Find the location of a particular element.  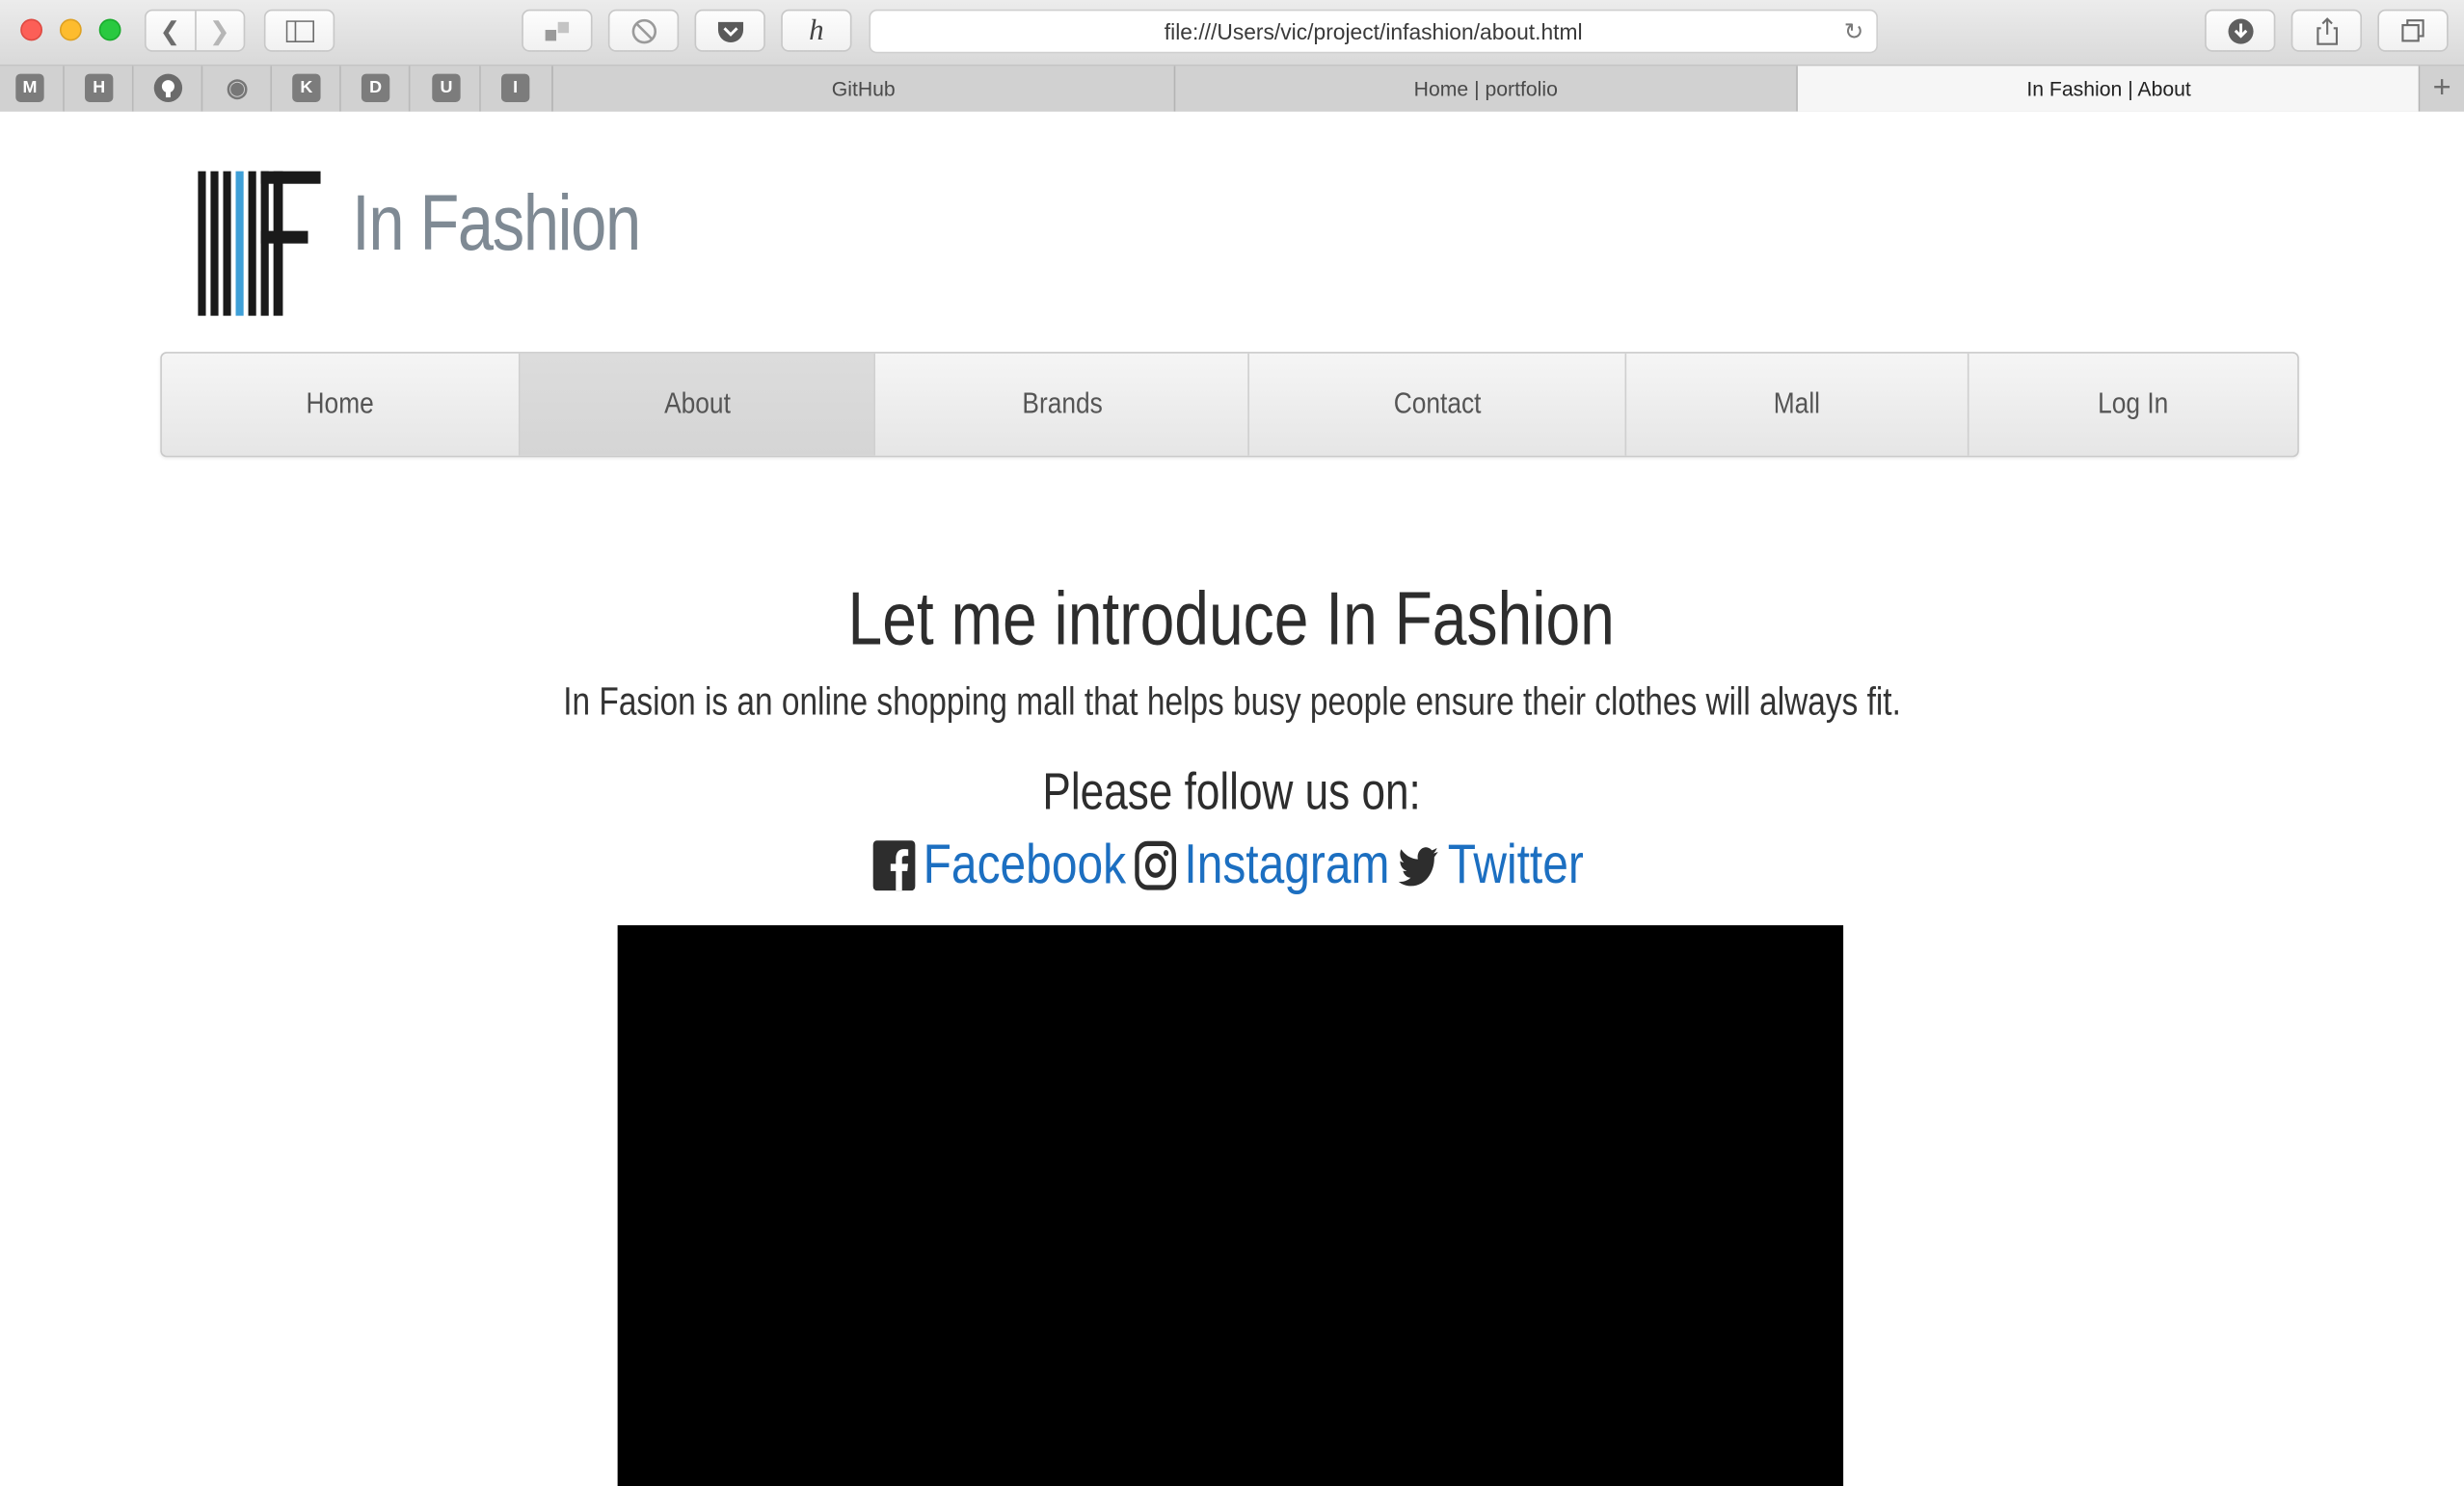

main-navigation: Home About Brands Contact Mall Log In is located at coordinates (1230, 405).